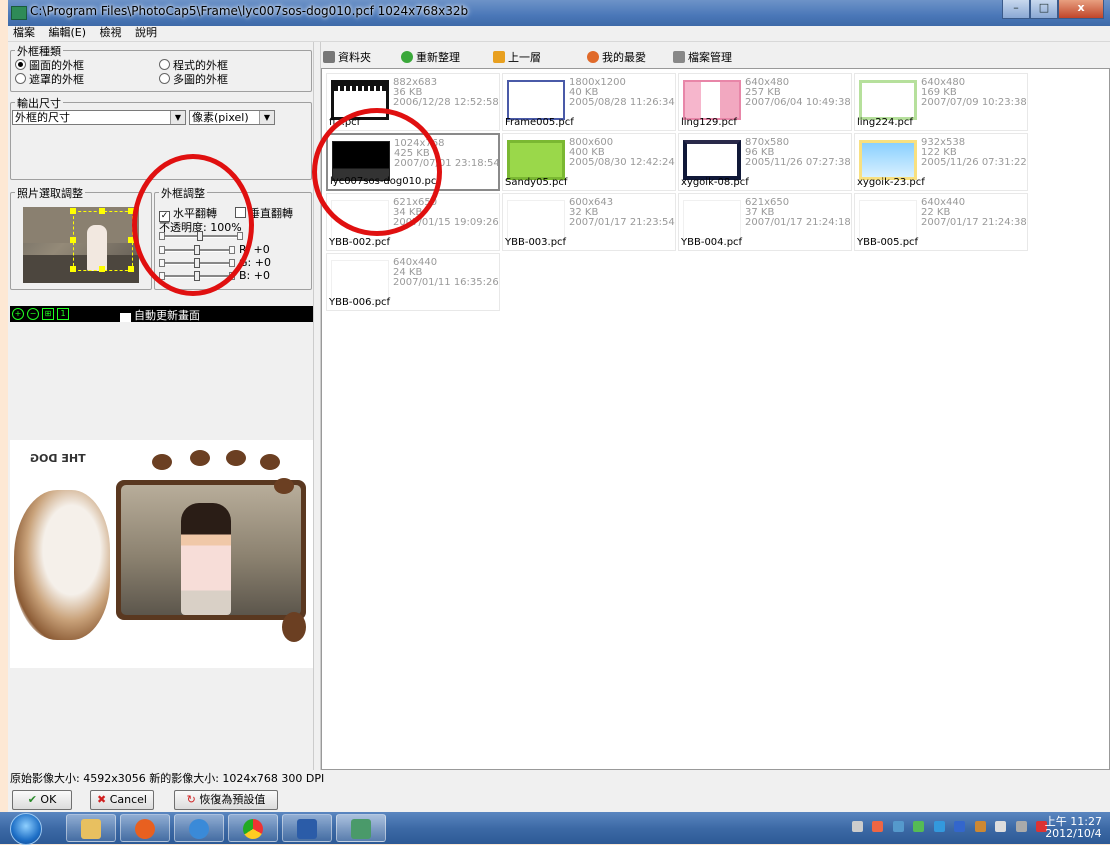  What do you see at coordinates (161, 67) in the screenshot?
I see `frame-type-group: 外框種類 圖面的外框 程式的外框 遮罩的外框 多圖的外框` at bounding box center [161, 67].